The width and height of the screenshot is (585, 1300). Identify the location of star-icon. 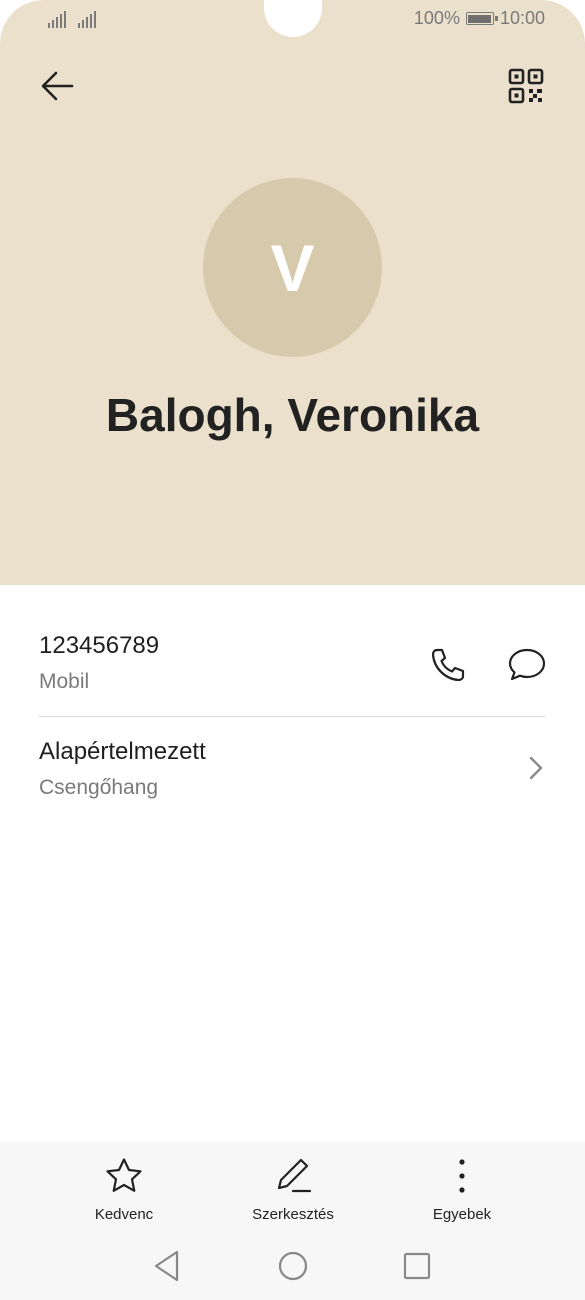
(124, 1175).